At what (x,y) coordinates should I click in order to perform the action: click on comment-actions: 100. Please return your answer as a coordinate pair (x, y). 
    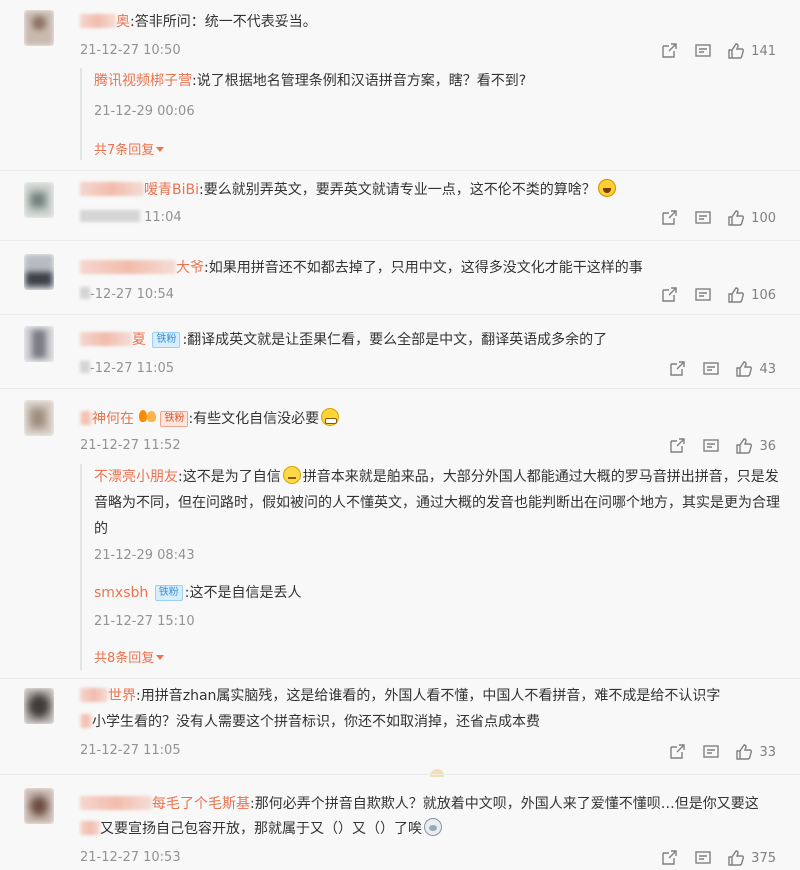
    Looking at the image, I should click on (710, 218).